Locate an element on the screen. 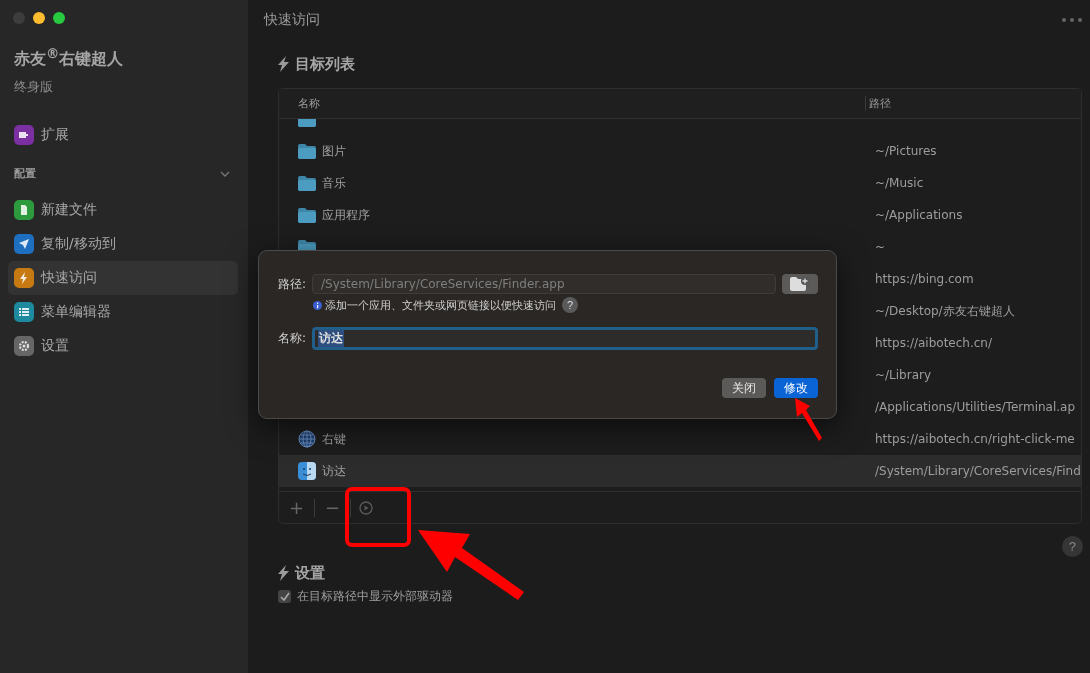 The width and height of the screenshot is (1090, 673). checkbox is located at coordinates (284, 596).